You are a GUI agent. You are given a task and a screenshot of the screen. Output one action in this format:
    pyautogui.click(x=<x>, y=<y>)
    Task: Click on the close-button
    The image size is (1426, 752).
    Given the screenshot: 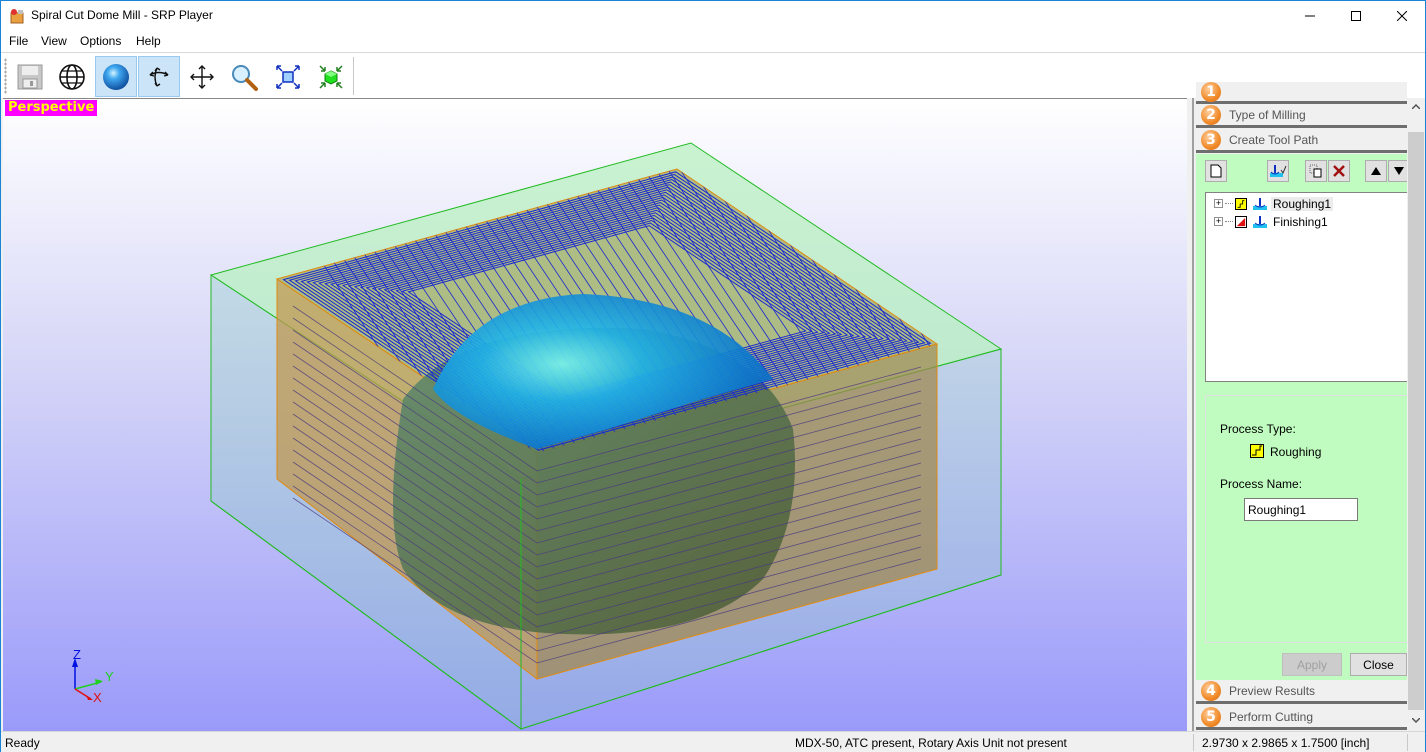 What is the action you would take?
    pyautogui.click(x=1402, y=16)
    